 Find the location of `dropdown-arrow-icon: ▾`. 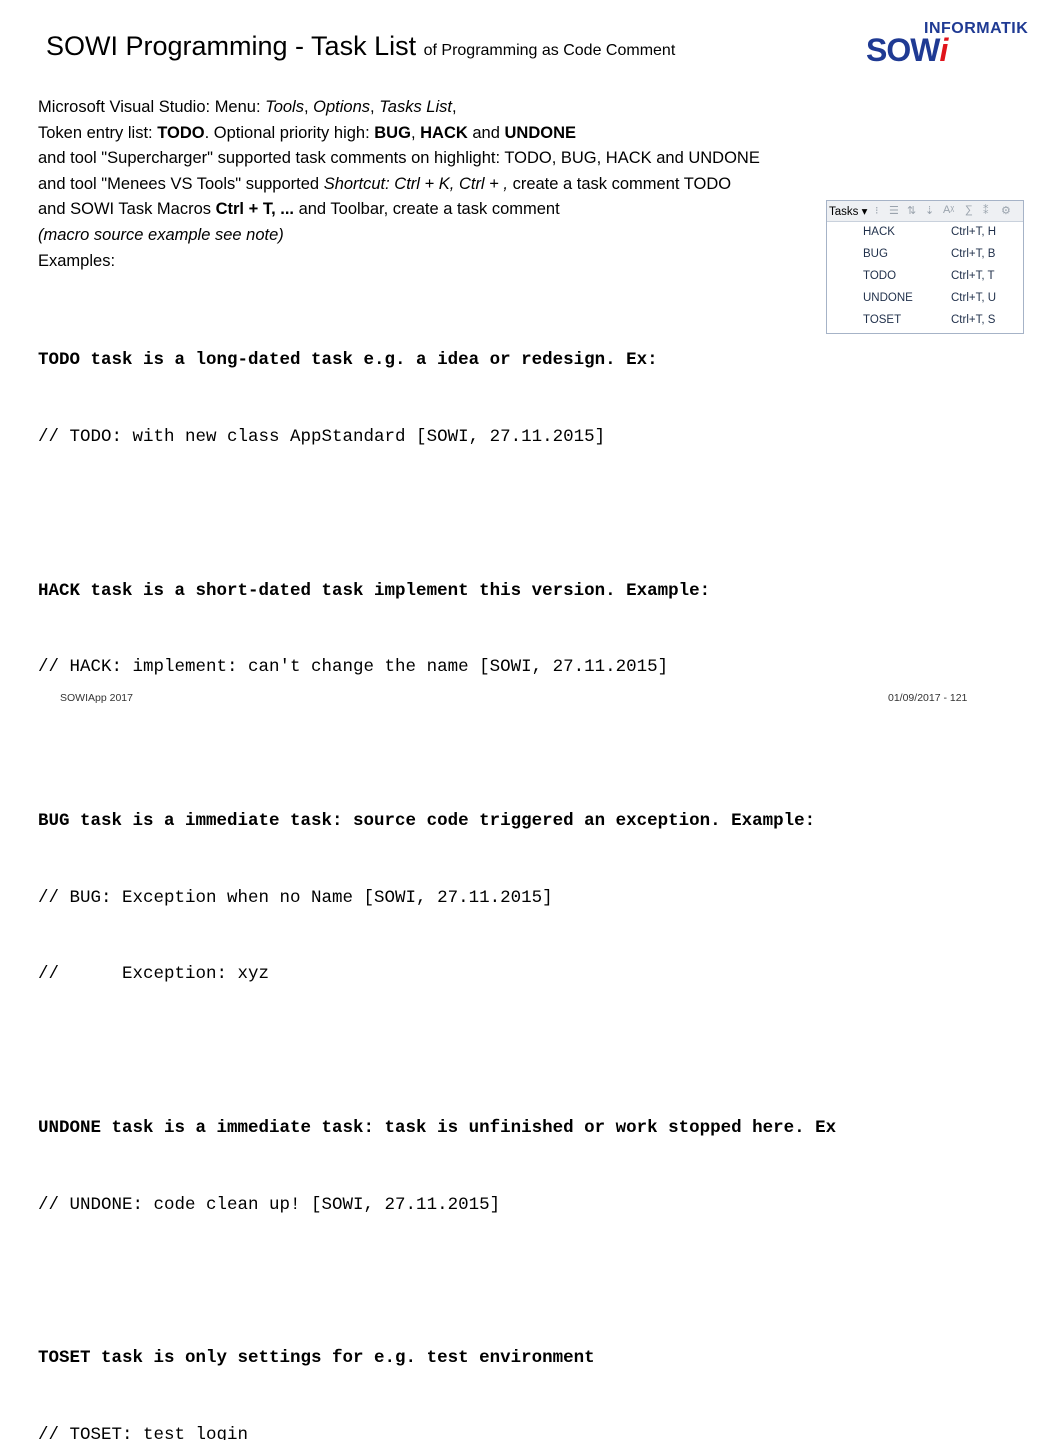

dropdown-arrow-icon: ▾ is located at coordinates (864, 212).